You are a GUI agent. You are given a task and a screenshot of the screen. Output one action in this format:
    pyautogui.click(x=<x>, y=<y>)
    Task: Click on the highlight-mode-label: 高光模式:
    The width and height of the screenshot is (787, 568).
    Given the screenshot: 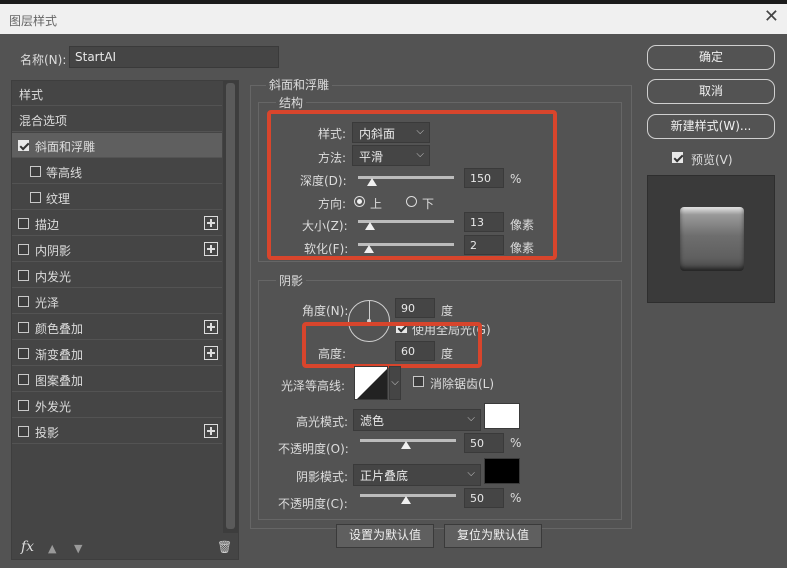 What is the action you would take?
    pyautogui.click(x=322, y=422)
    